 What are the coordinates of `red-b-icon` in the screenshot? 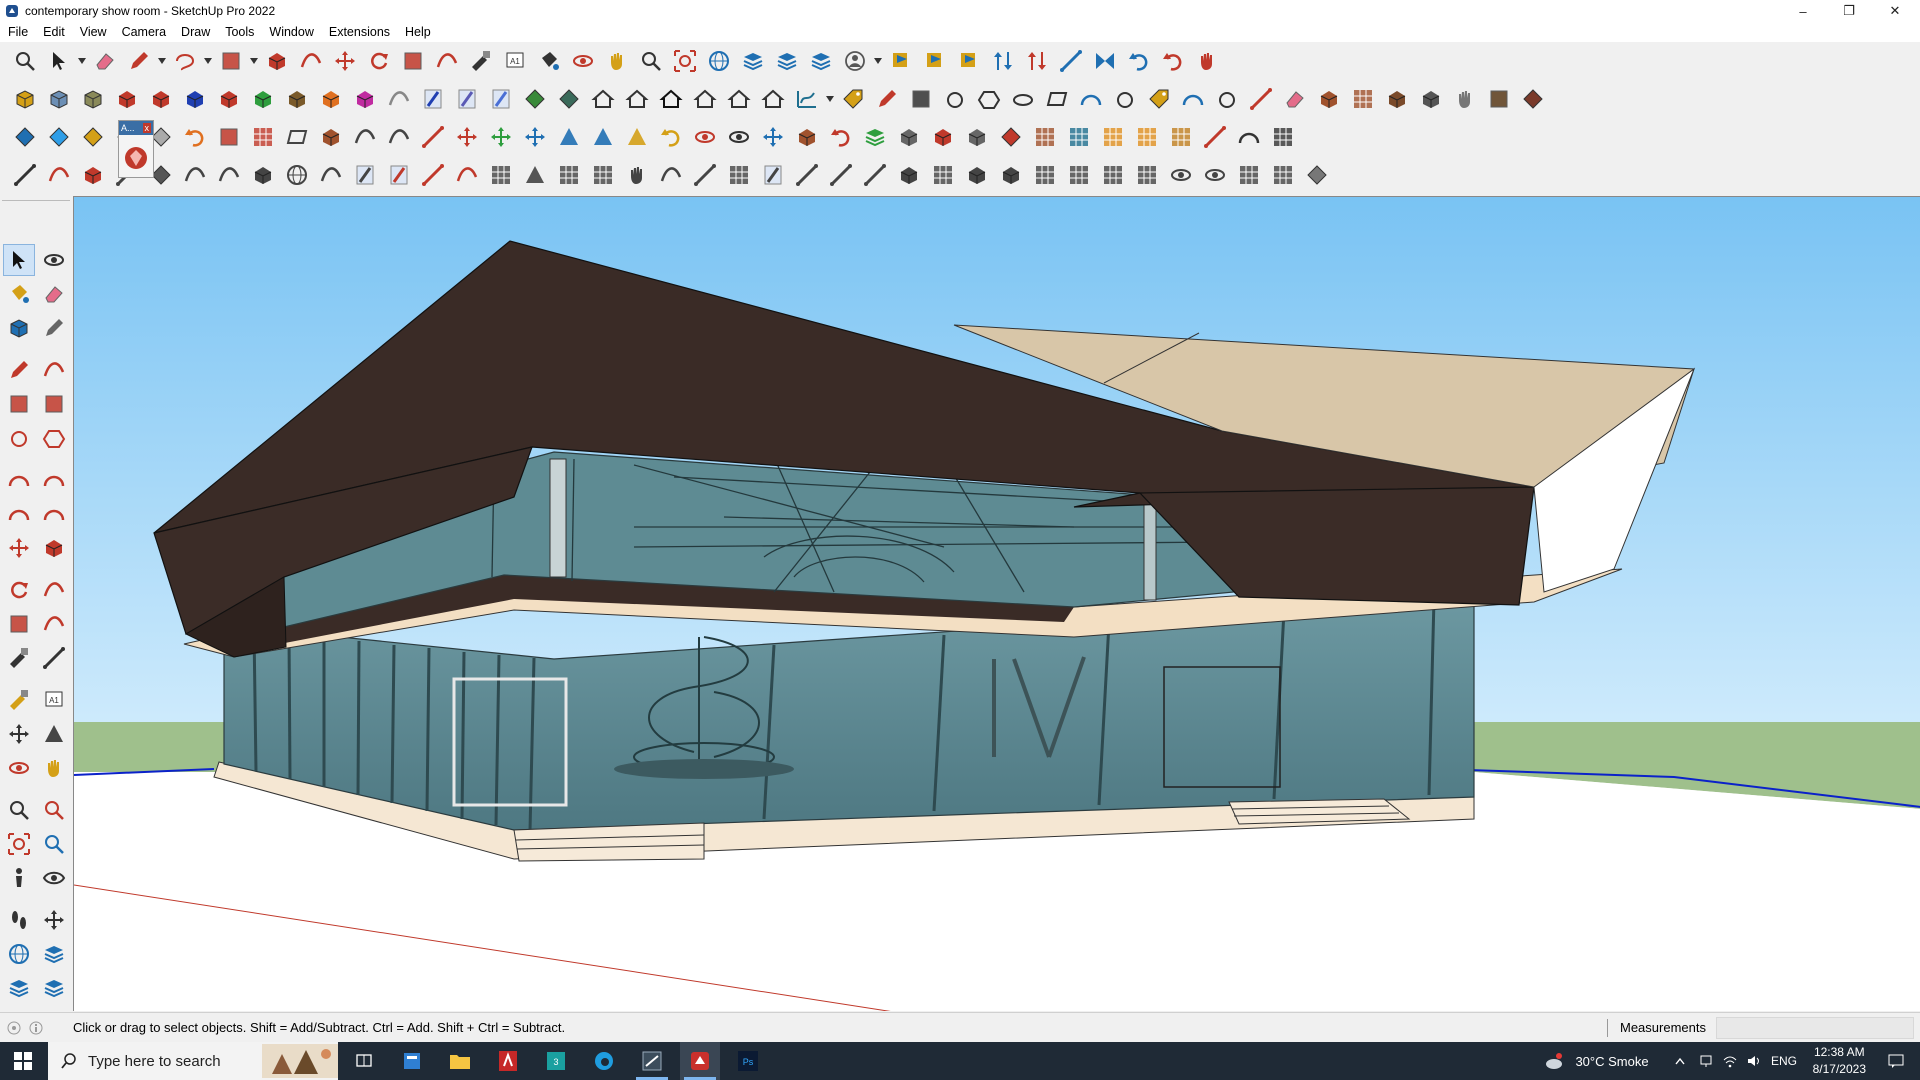 It's located at (229, 137).